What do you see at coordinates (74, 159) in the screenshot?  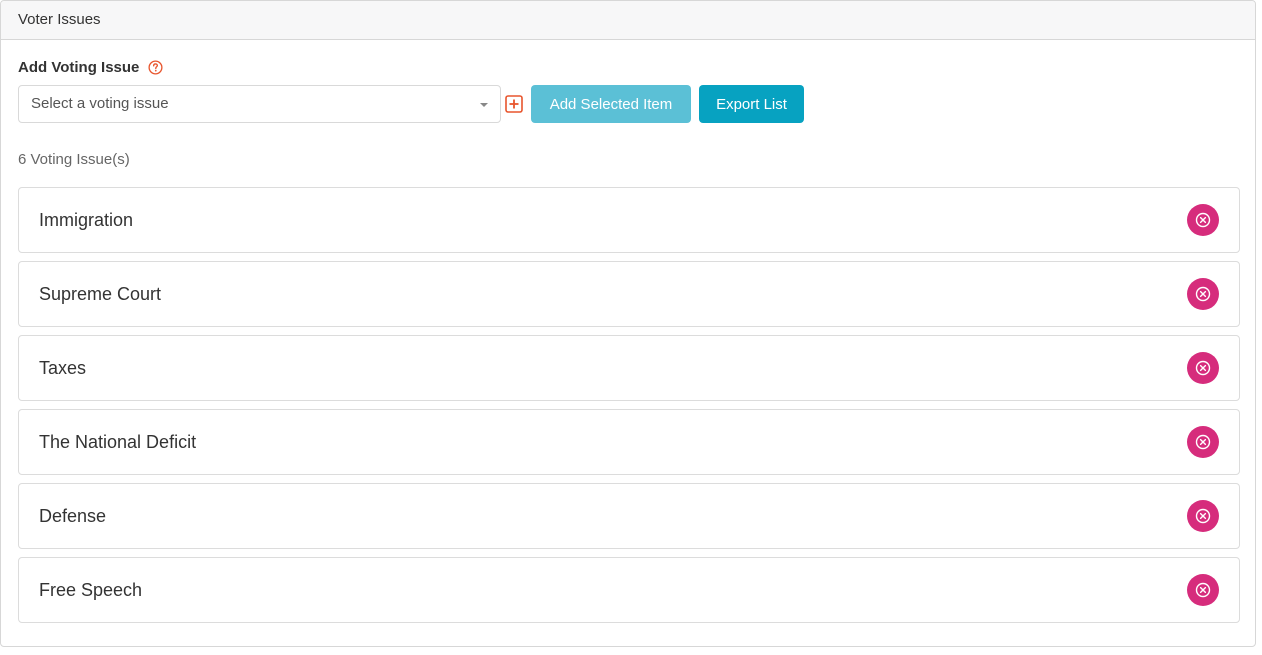 I see `issue-count: 6 Voting Issue(s)` at bounding box center [74, 159].